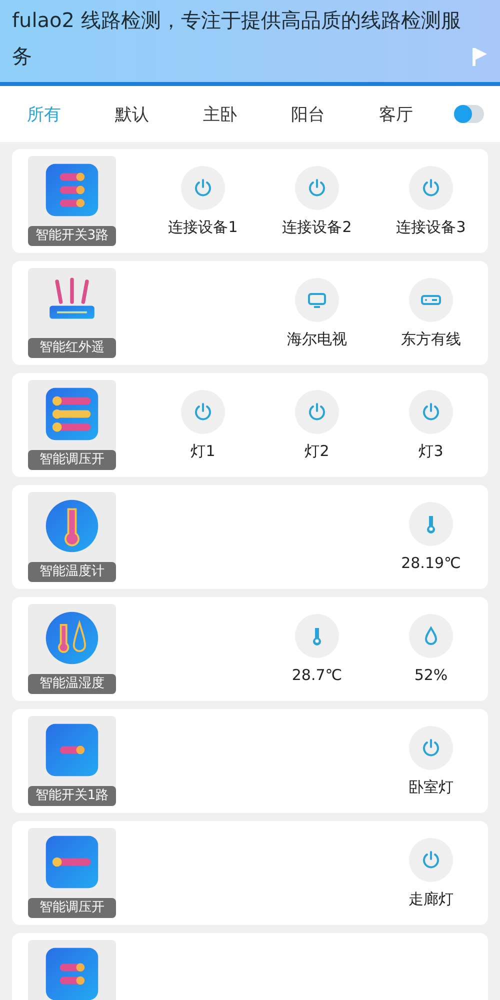  I want to click on action-button: 灯1, so click(203, 425).